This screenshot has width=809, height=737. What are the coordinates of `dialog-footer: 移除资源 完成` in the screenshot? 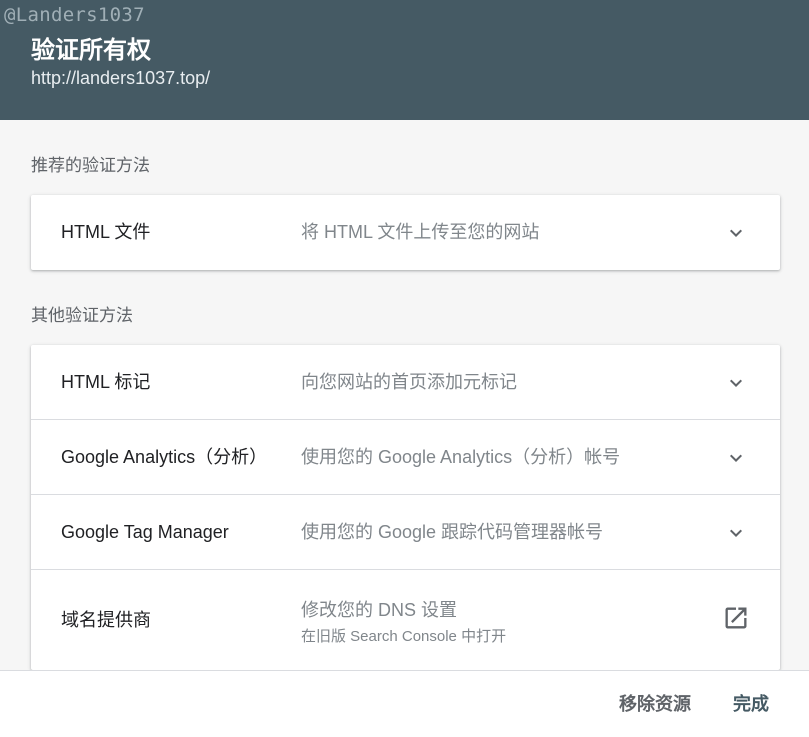 It's located at (404, 703).